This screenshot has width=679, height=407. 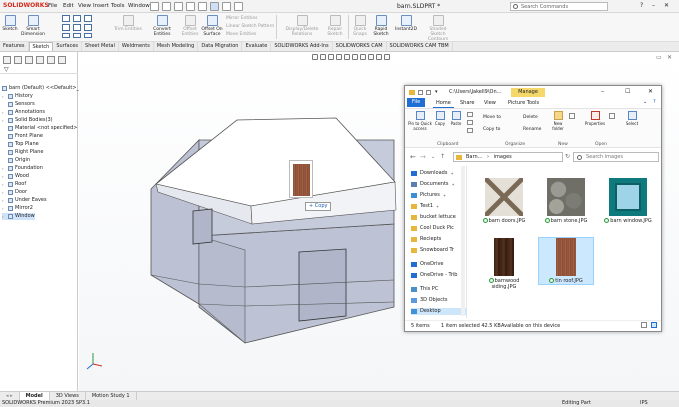 What do you see at coordinates (440, 118) in the screenshot?
I see `copy-button: Copy` at bounding box center [440, 118].